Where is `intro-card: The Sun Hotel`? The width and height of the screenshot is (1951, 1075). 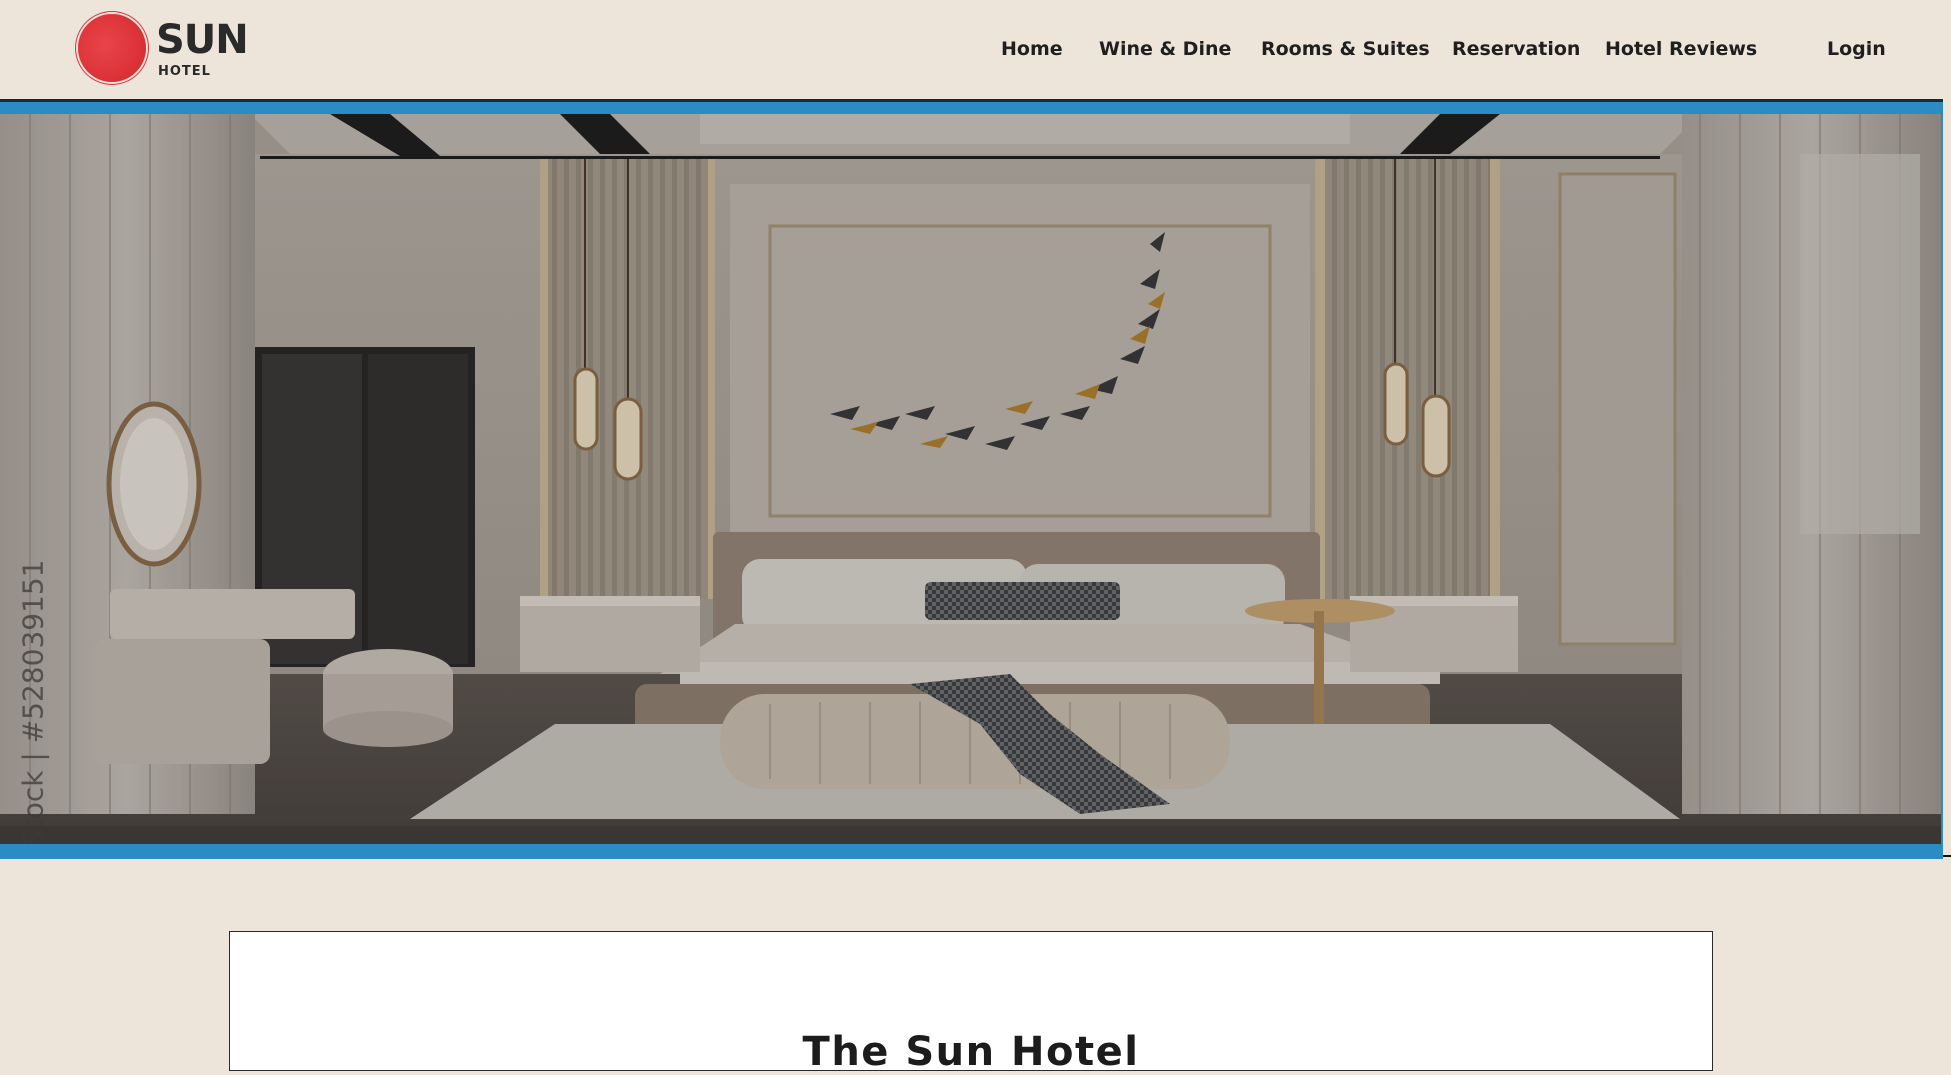
intro-card: The Sun Hotel is located at coordinates (971, 1003).